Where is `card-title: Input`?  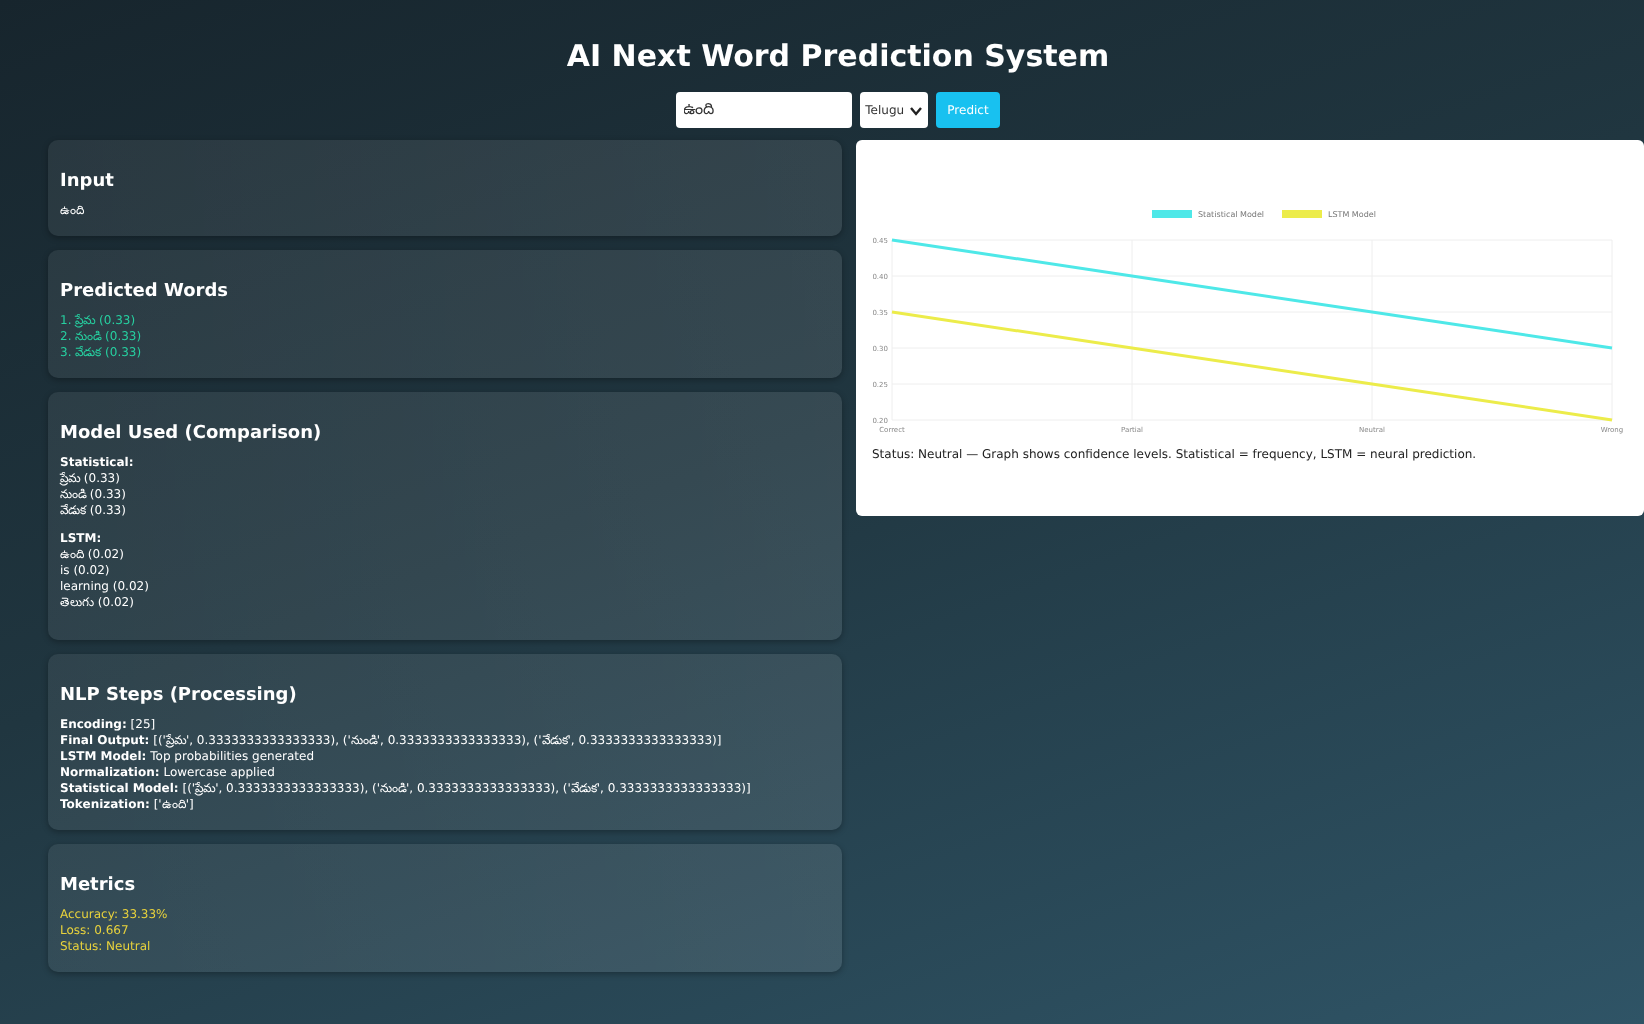
card-title: Input is located at coordinates (88, 182).